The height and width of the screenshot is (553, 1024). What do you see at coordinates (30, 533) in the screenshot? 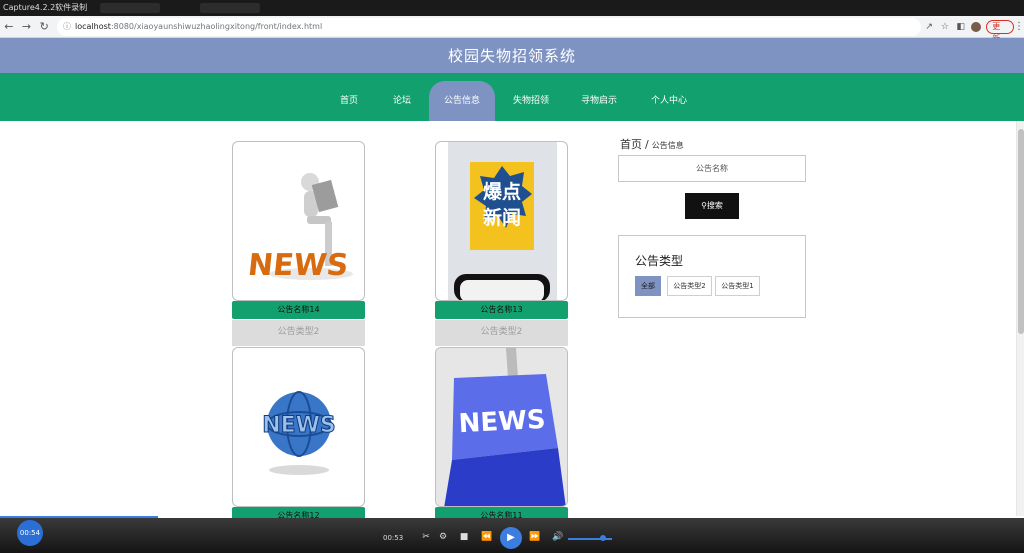
I see `elapsed-time-bubble: 00:54` at bounding box center [30, 533].